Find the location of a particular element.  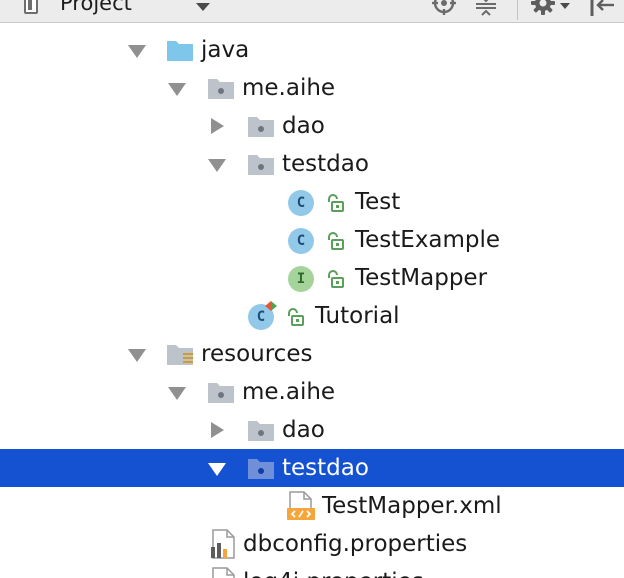

toolbar-separator is located at coordinates (517, 10).